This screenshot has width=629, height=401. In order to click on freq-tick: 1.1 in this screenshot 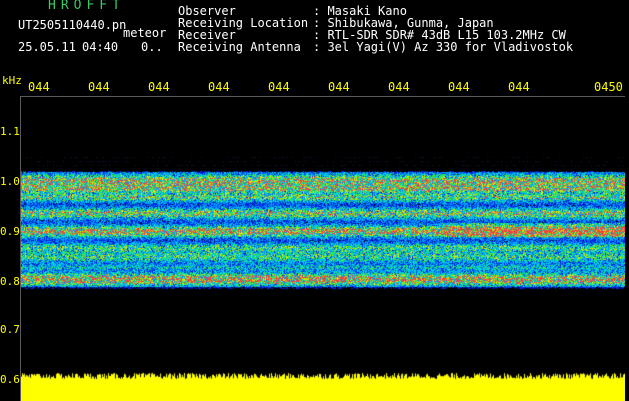, I will do `click(10, 131)`.